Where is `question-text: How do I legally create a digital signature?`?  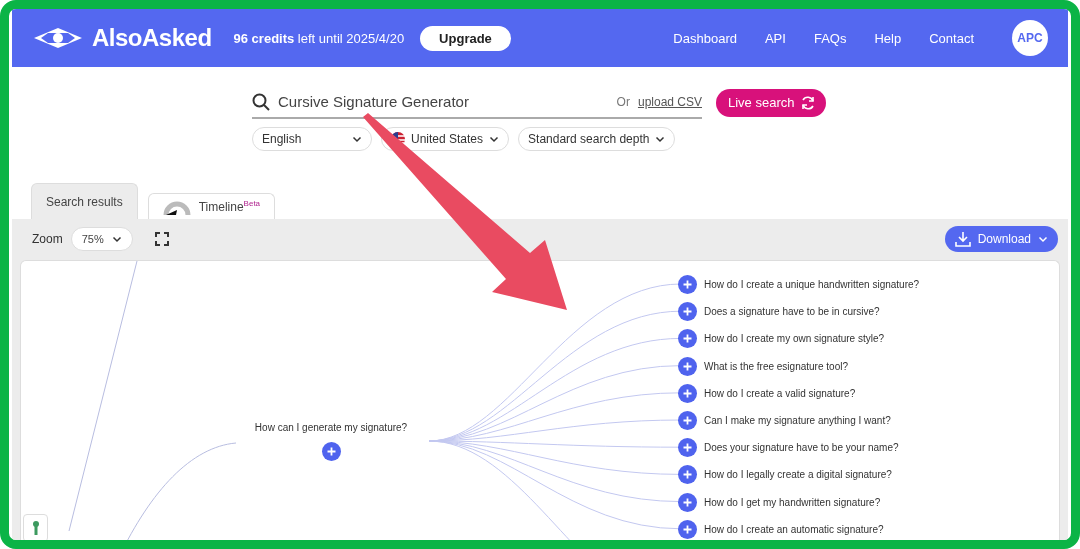
question-text: How do I legally create a digital signature? is located at coordinates (798, 475).